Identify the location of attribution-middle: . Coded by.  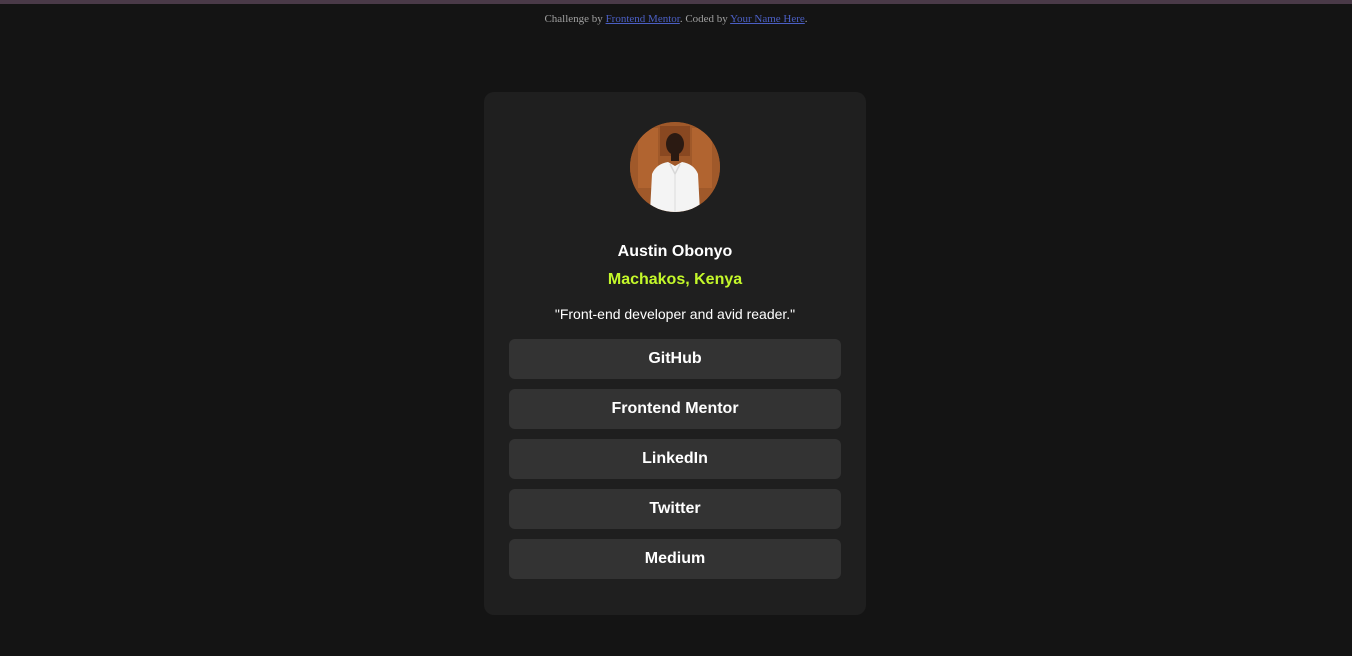
(705, 19).